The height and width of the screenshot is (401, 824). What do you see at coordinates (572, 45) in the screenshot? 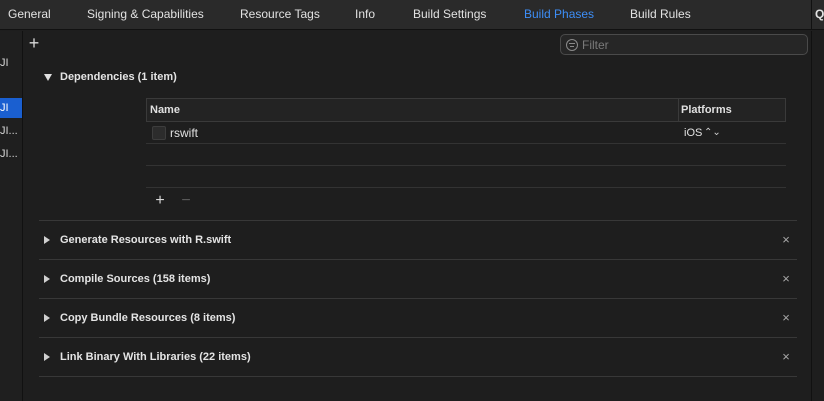
I see `filter-icon` at bounding box center [572, 45].